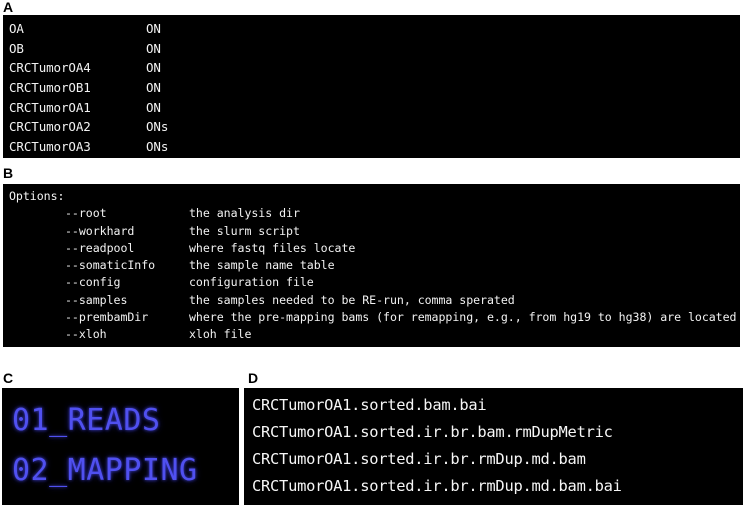 The height and width of the screenshot is (505, 743). What do you see at coordinates (93, 282) in the screenshot?
I see `option-flag: --config` at bounding box center [93, 282].